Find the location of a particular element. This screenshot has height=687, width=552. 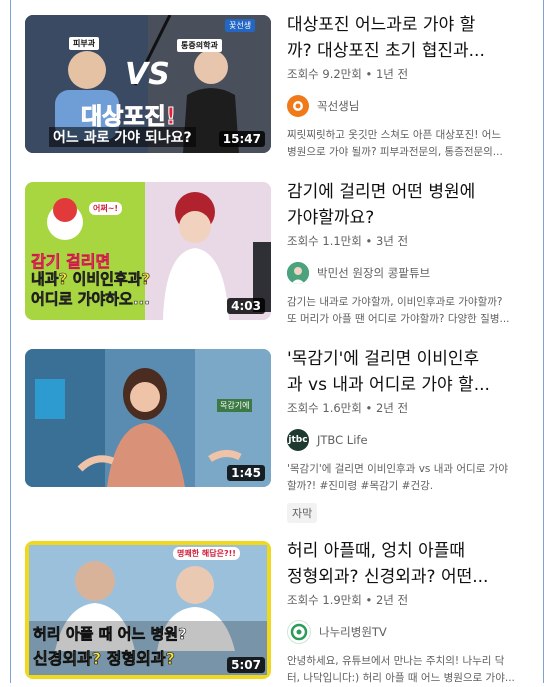

video-title-line1: 감기에 걸리면 어떤 병원에 is located at coordinates (381, 192).